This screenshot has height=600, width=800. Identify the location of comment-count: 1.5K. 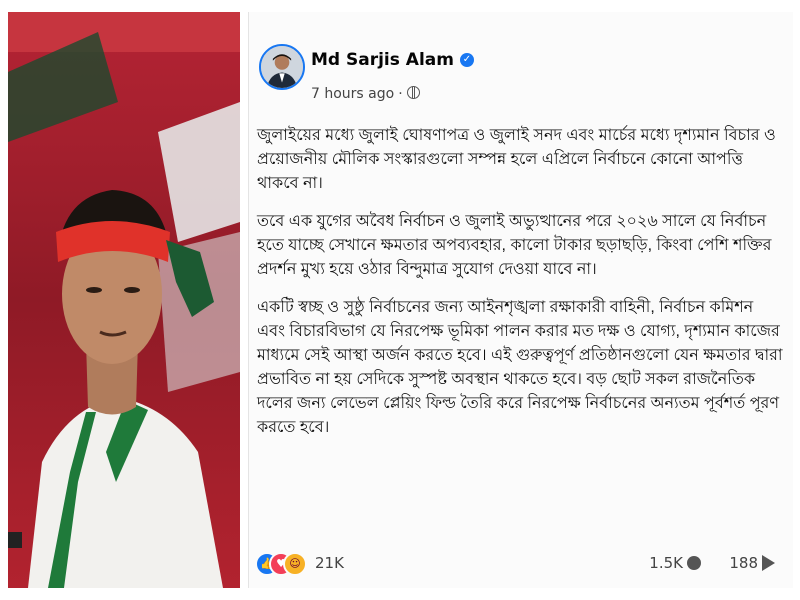
(675, 563).